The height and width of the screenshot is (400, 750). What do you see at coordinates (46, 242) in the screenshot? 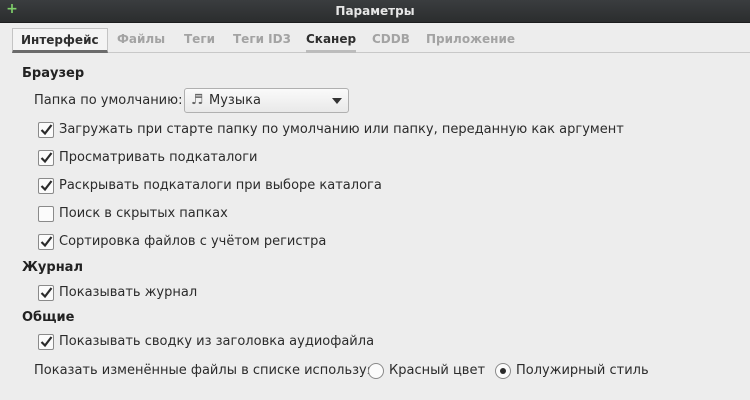
I see `checkbox-case-sensitive-sort` at bounding box center [46, 242].